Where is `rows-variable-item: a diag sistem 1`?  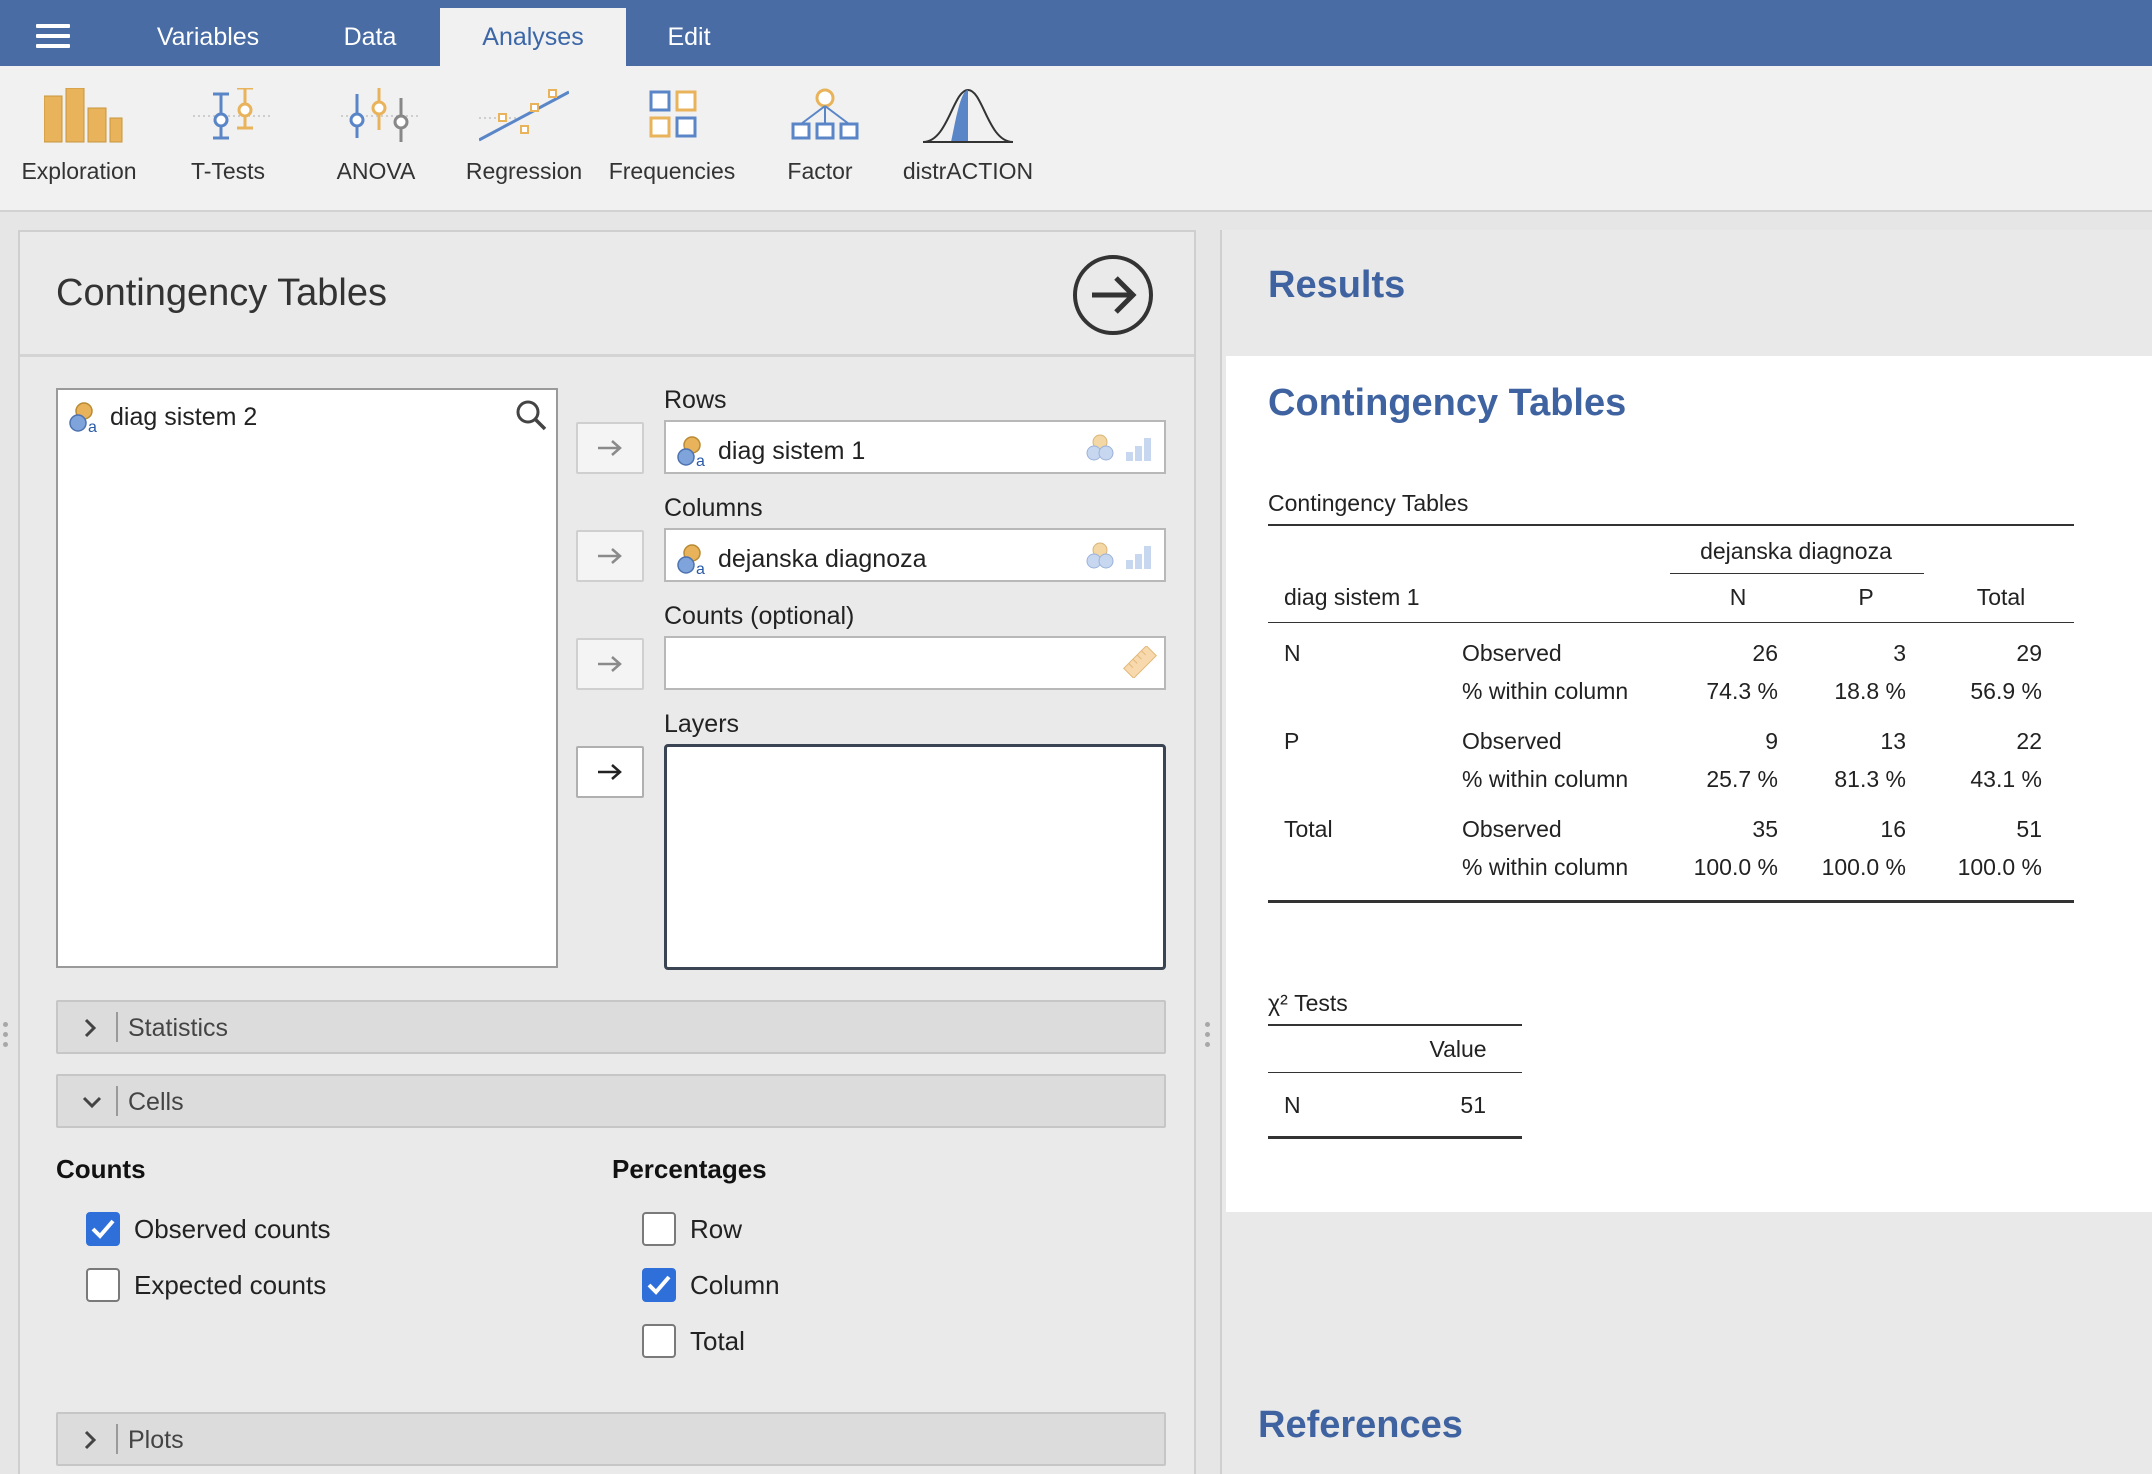 rows-variable-item: a diag sistem 1 is located at coordinates (770, 451).